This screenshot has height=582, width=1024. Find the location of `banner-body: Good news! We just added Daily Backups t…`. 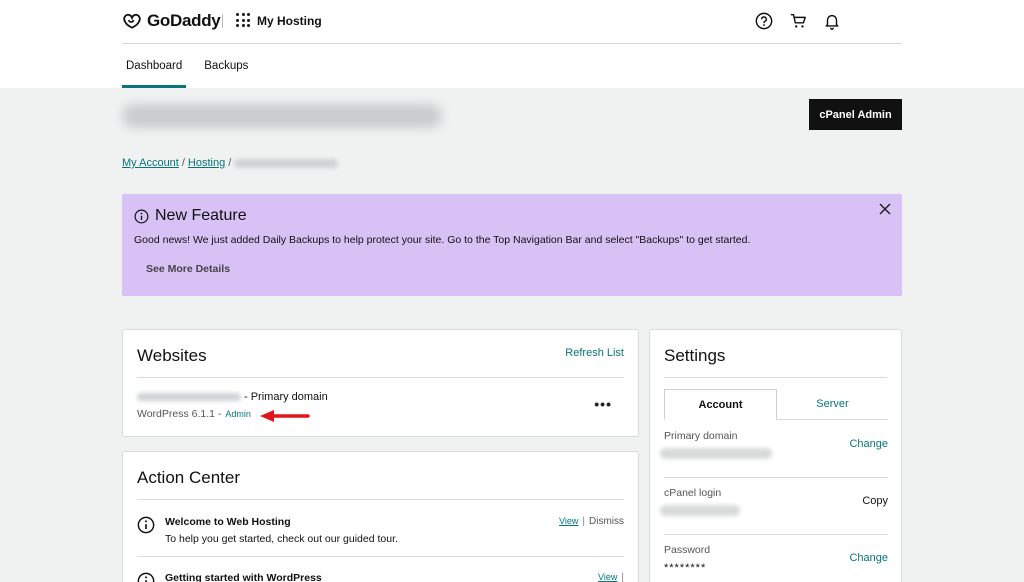

banner-body: Good news! We just added Daily Backups t… is located at coordinates (442, 240).